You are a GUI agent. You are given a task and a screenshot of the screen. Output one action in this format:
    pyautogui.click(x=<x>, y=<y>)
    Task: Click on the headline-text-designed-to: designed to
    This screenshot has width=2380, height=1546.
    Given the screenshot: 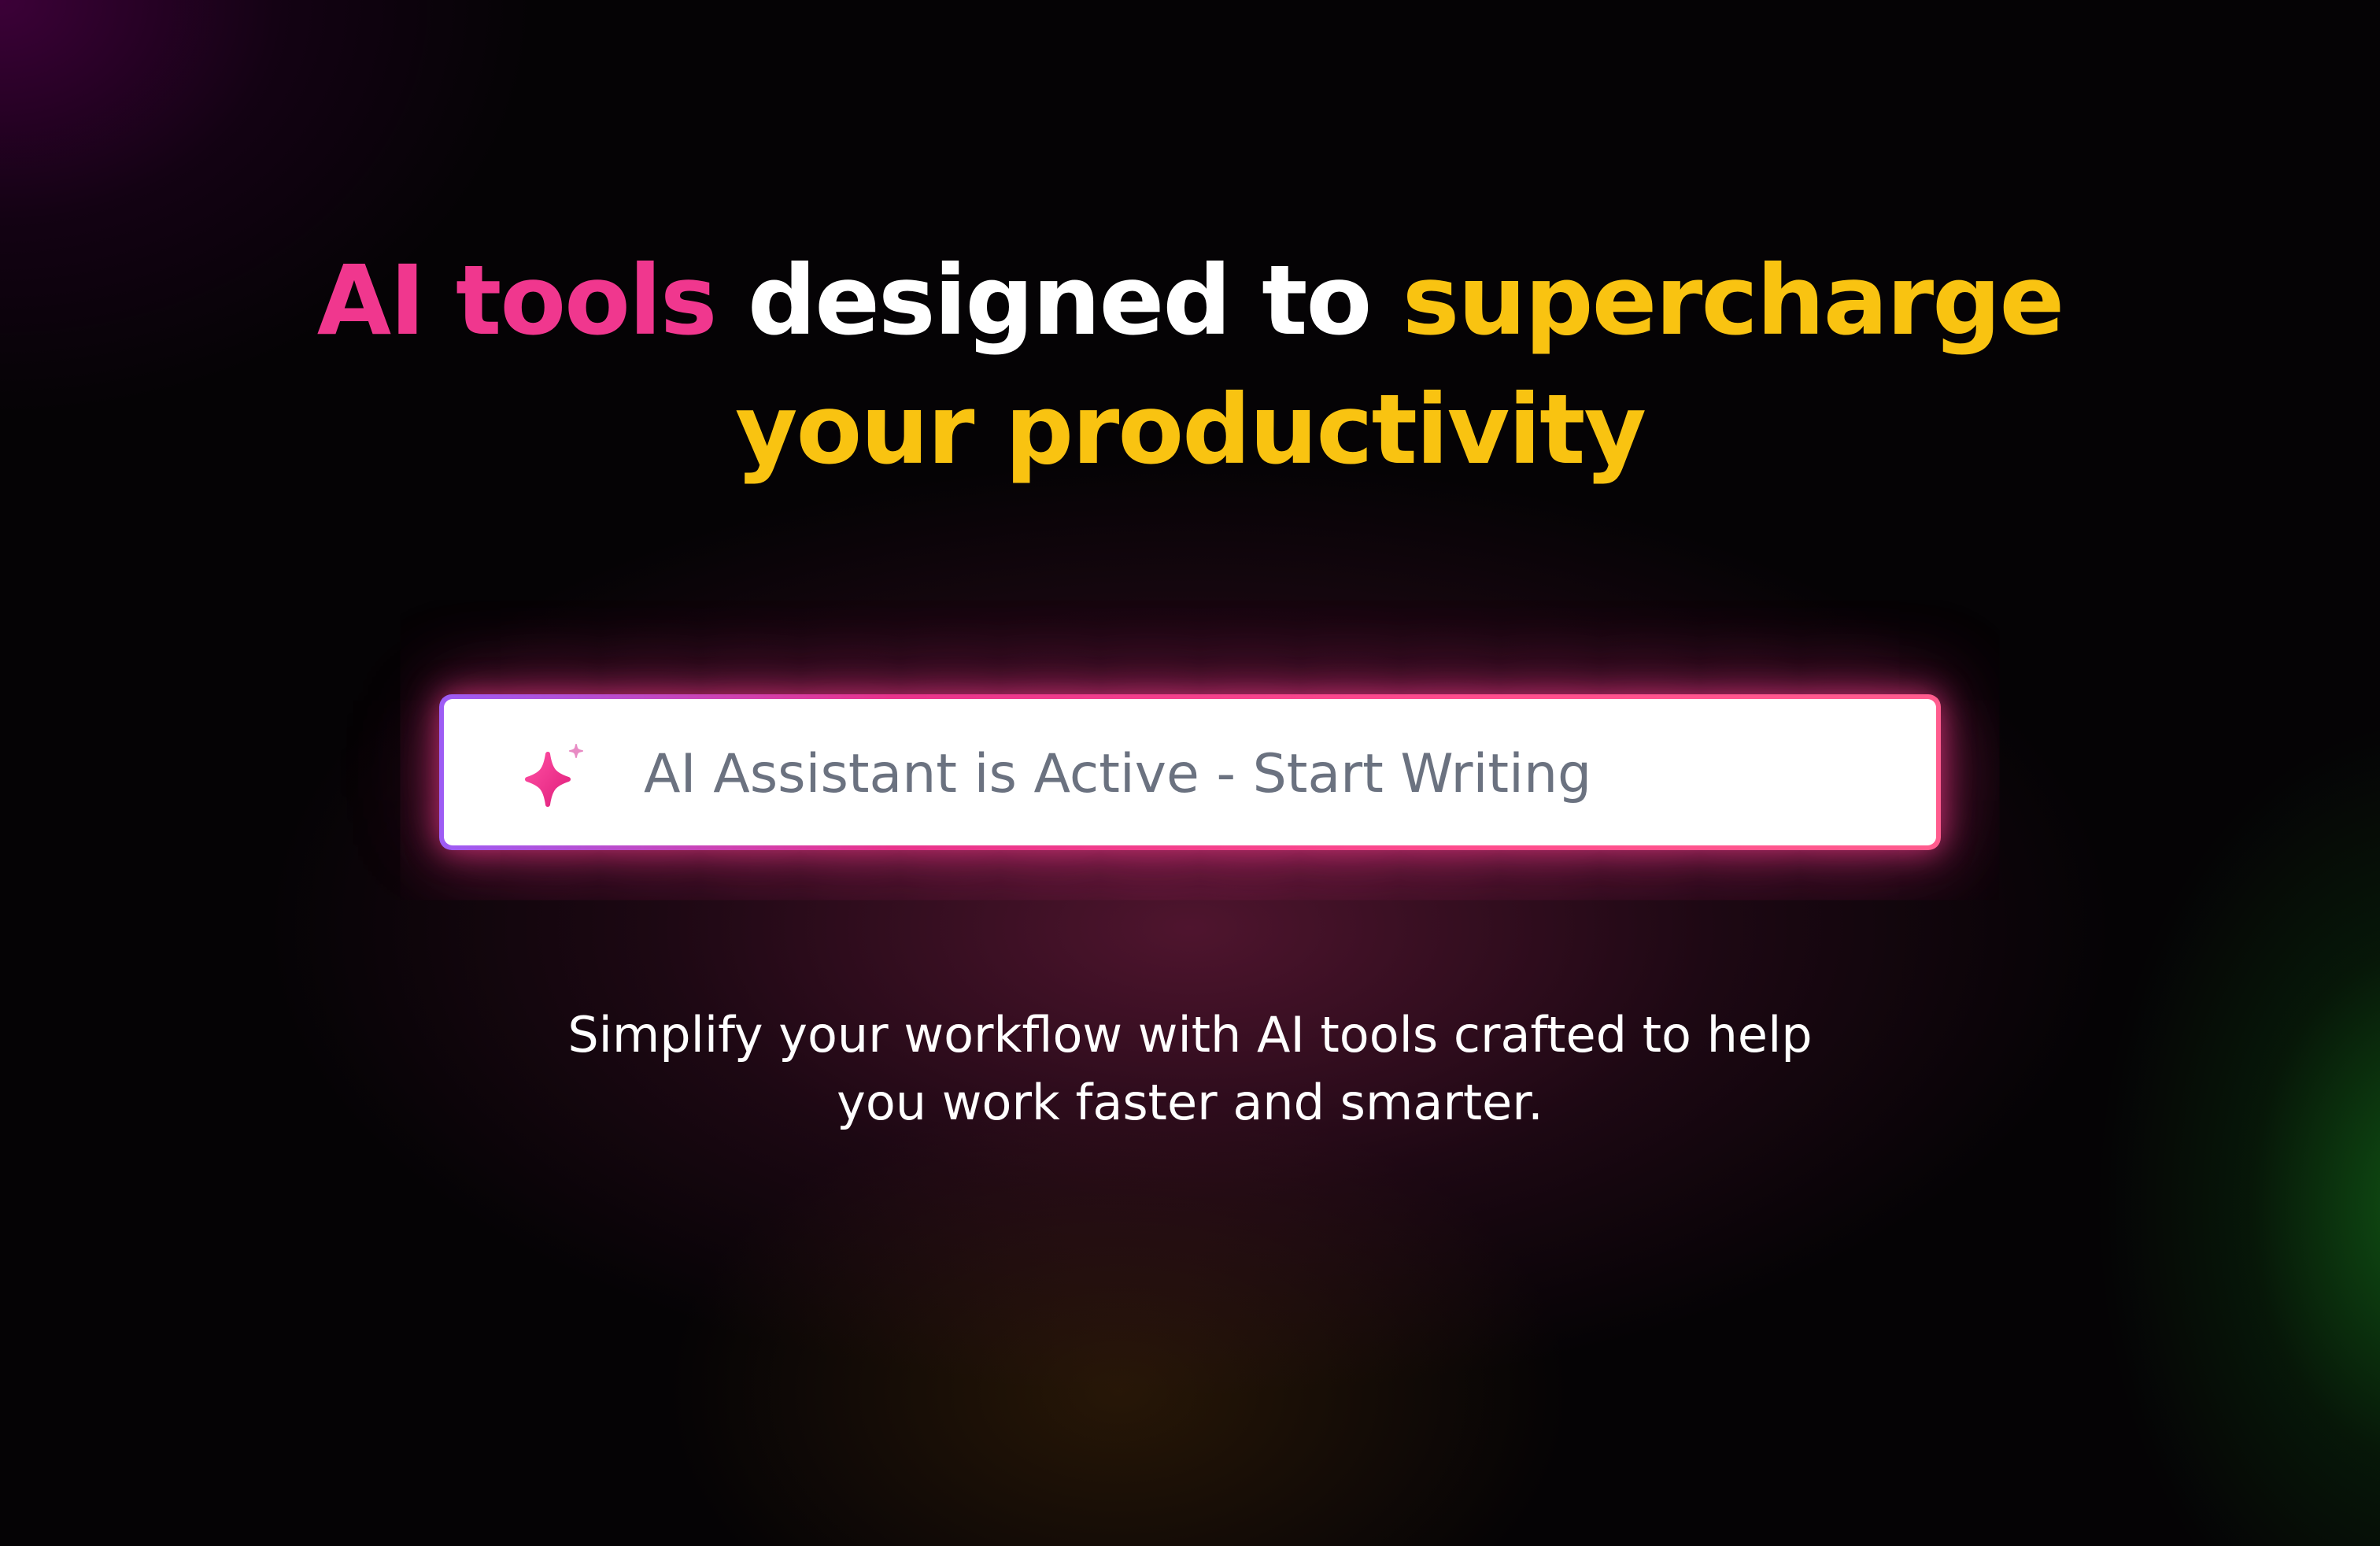 What is the action you would take?
    pyautogui.click(x=1058, y=301)
    